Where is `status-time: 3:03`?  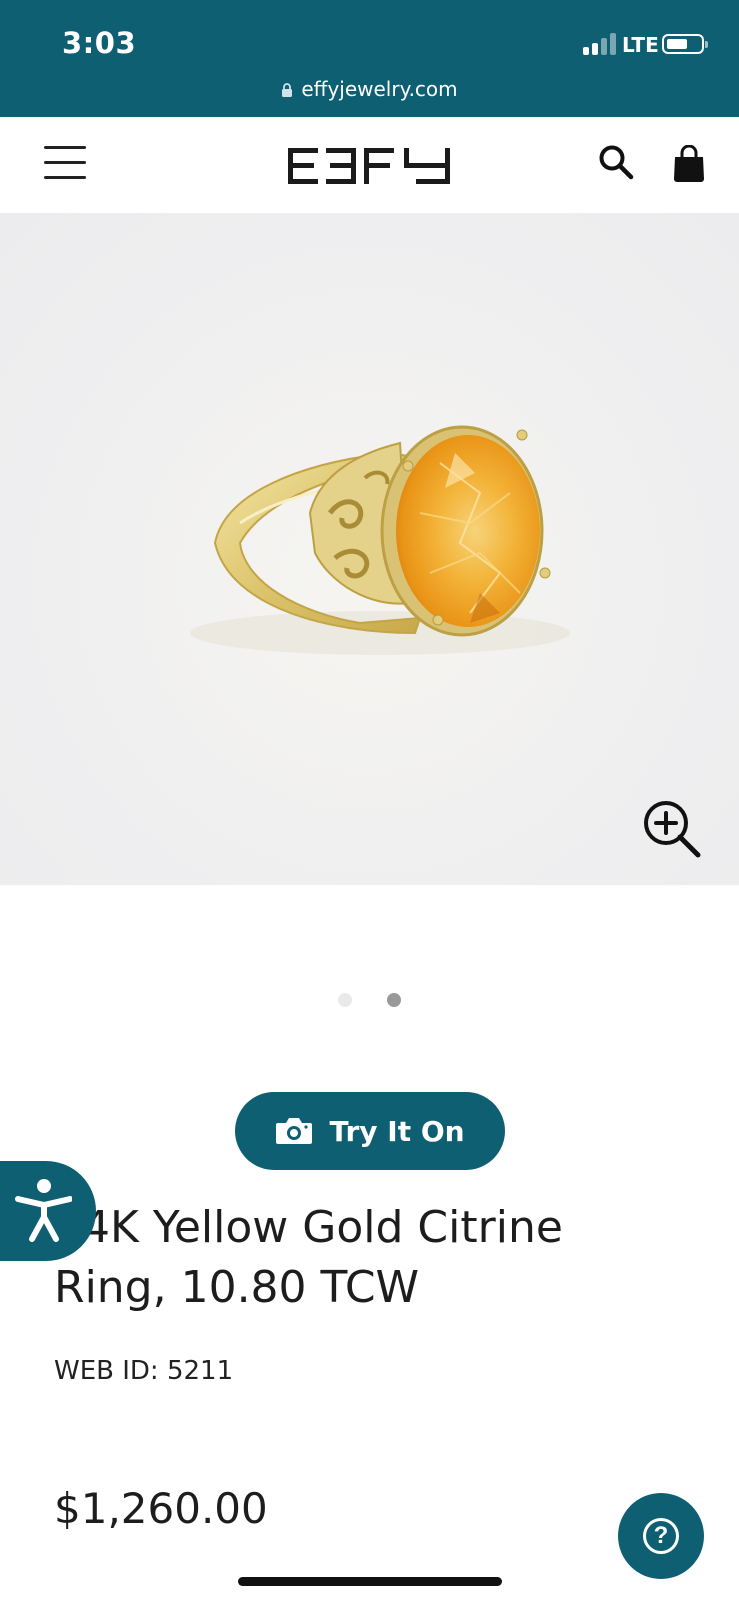 status-time: 3:03 is located at coordinates (99, 43).